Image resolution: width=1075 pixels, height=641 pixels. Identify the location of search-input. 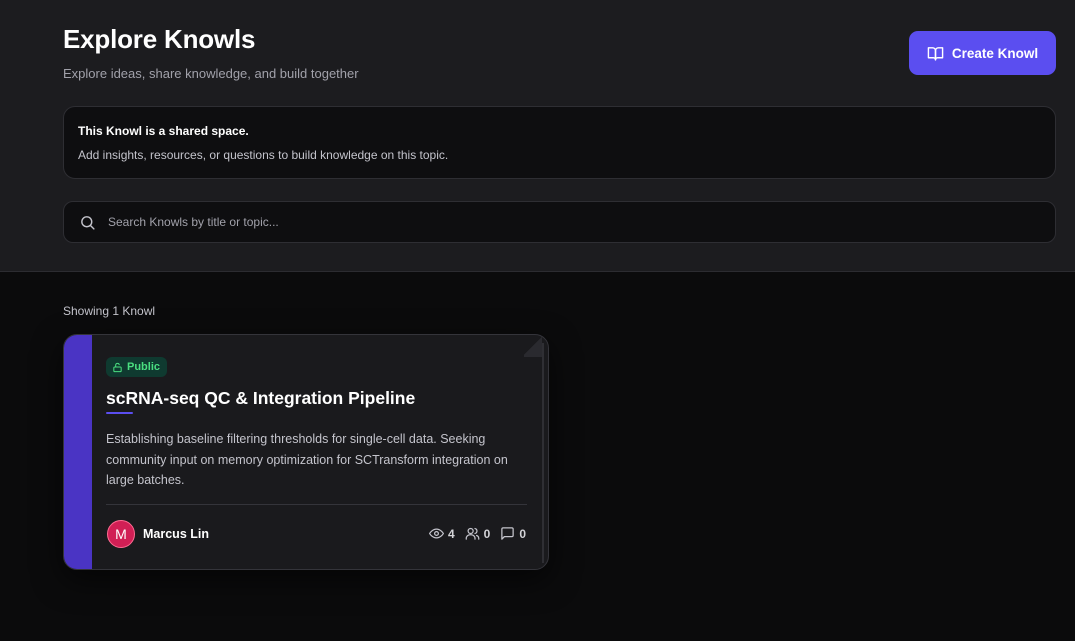
(558, 222).